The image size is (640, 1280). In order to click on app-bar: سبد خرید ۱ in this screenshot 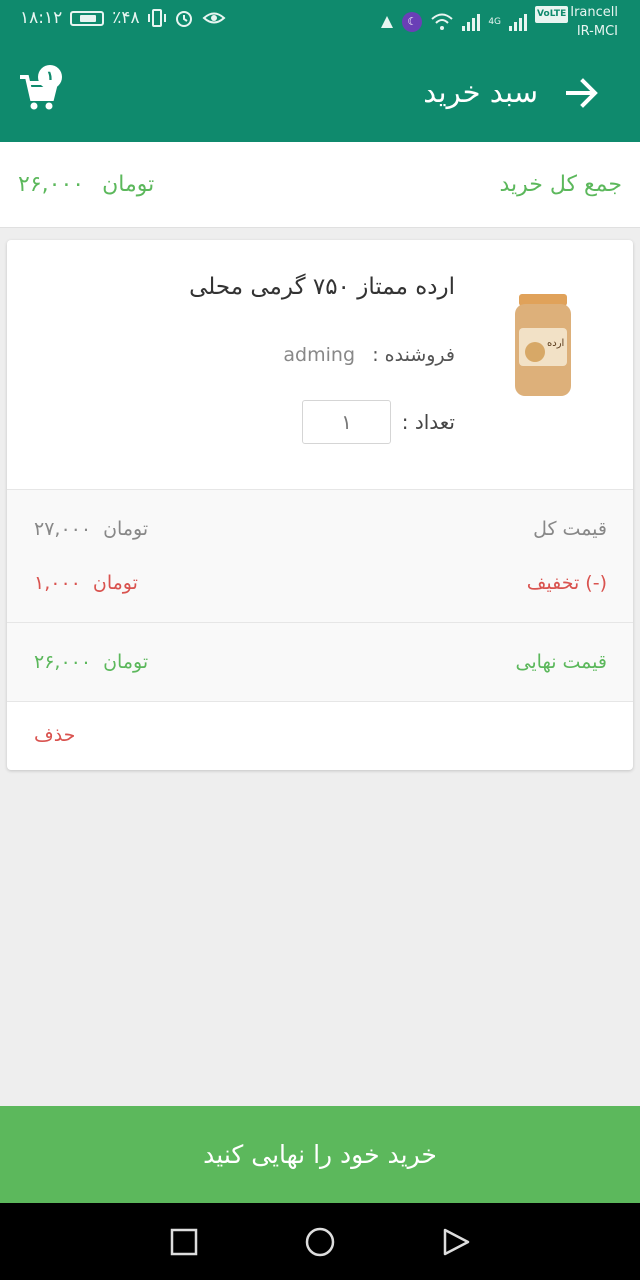, I will do `click(320, 92)`.